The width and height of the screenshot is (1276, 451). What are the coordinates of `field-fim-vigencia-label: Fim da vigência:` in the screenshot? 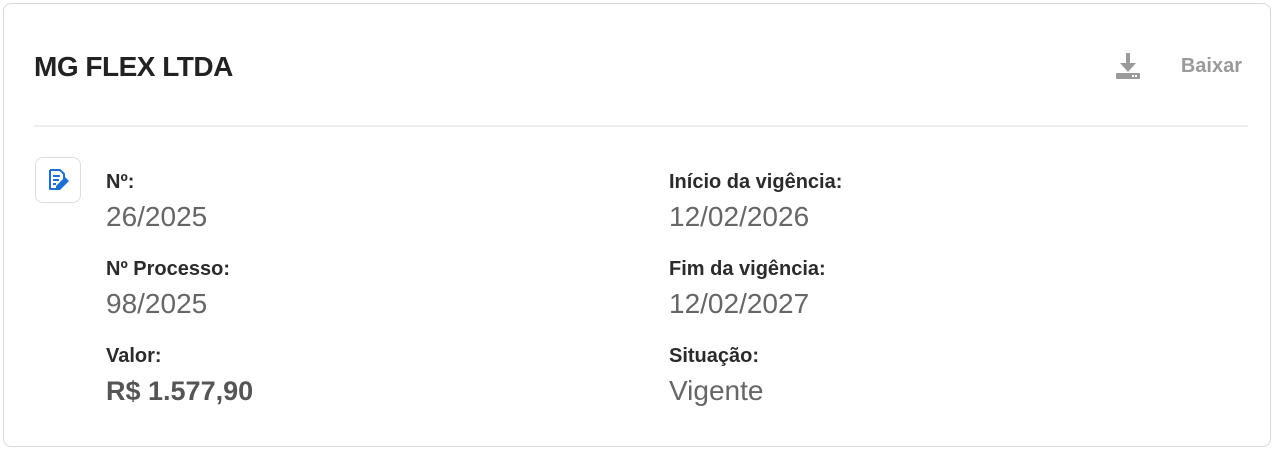 It's located at (747, 269).